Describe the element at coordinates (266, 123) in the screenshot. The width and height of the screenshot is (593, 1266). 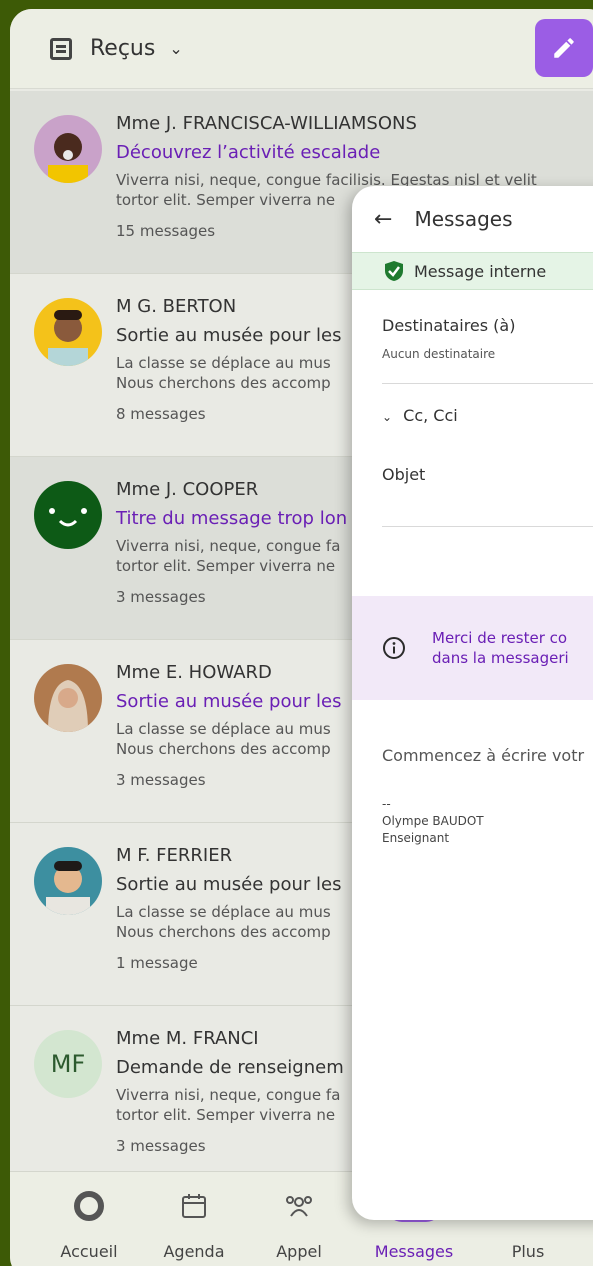
I see `sender-name: Mme J. FRANCISCA-WILLIAMSONS` at that location.